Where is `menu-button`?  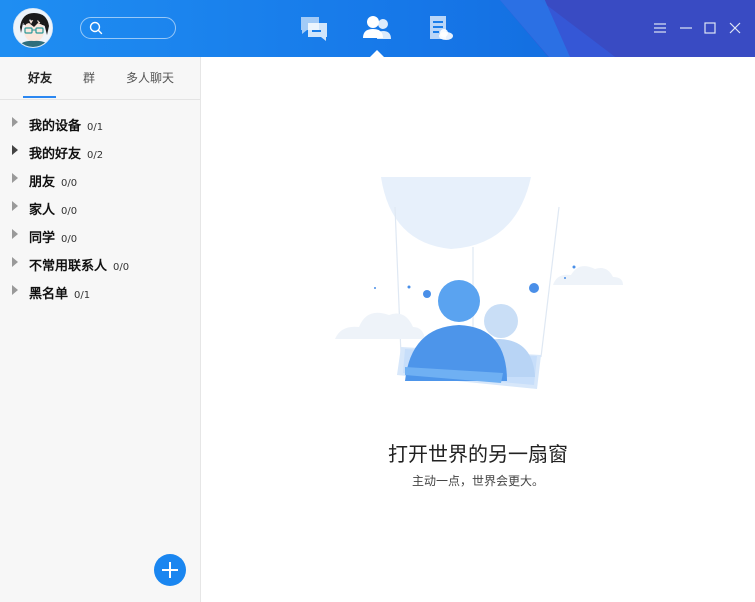 menu-button is located at coordinates (660, 28).